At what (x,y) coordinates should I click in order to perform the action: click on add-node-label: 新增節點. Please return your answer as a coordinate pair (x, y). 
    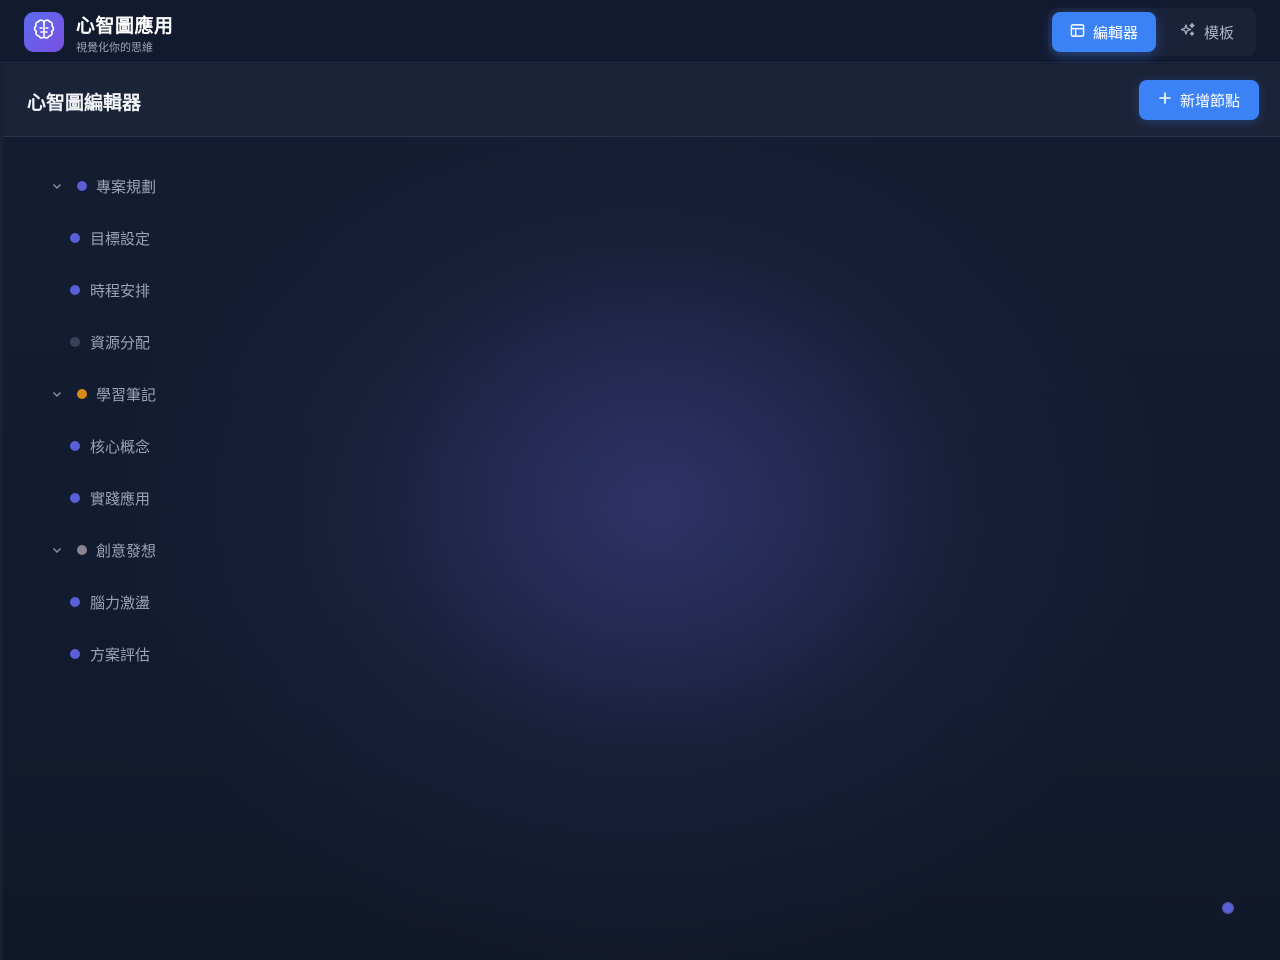
    Looking at the image, I should click on (1209, 100).